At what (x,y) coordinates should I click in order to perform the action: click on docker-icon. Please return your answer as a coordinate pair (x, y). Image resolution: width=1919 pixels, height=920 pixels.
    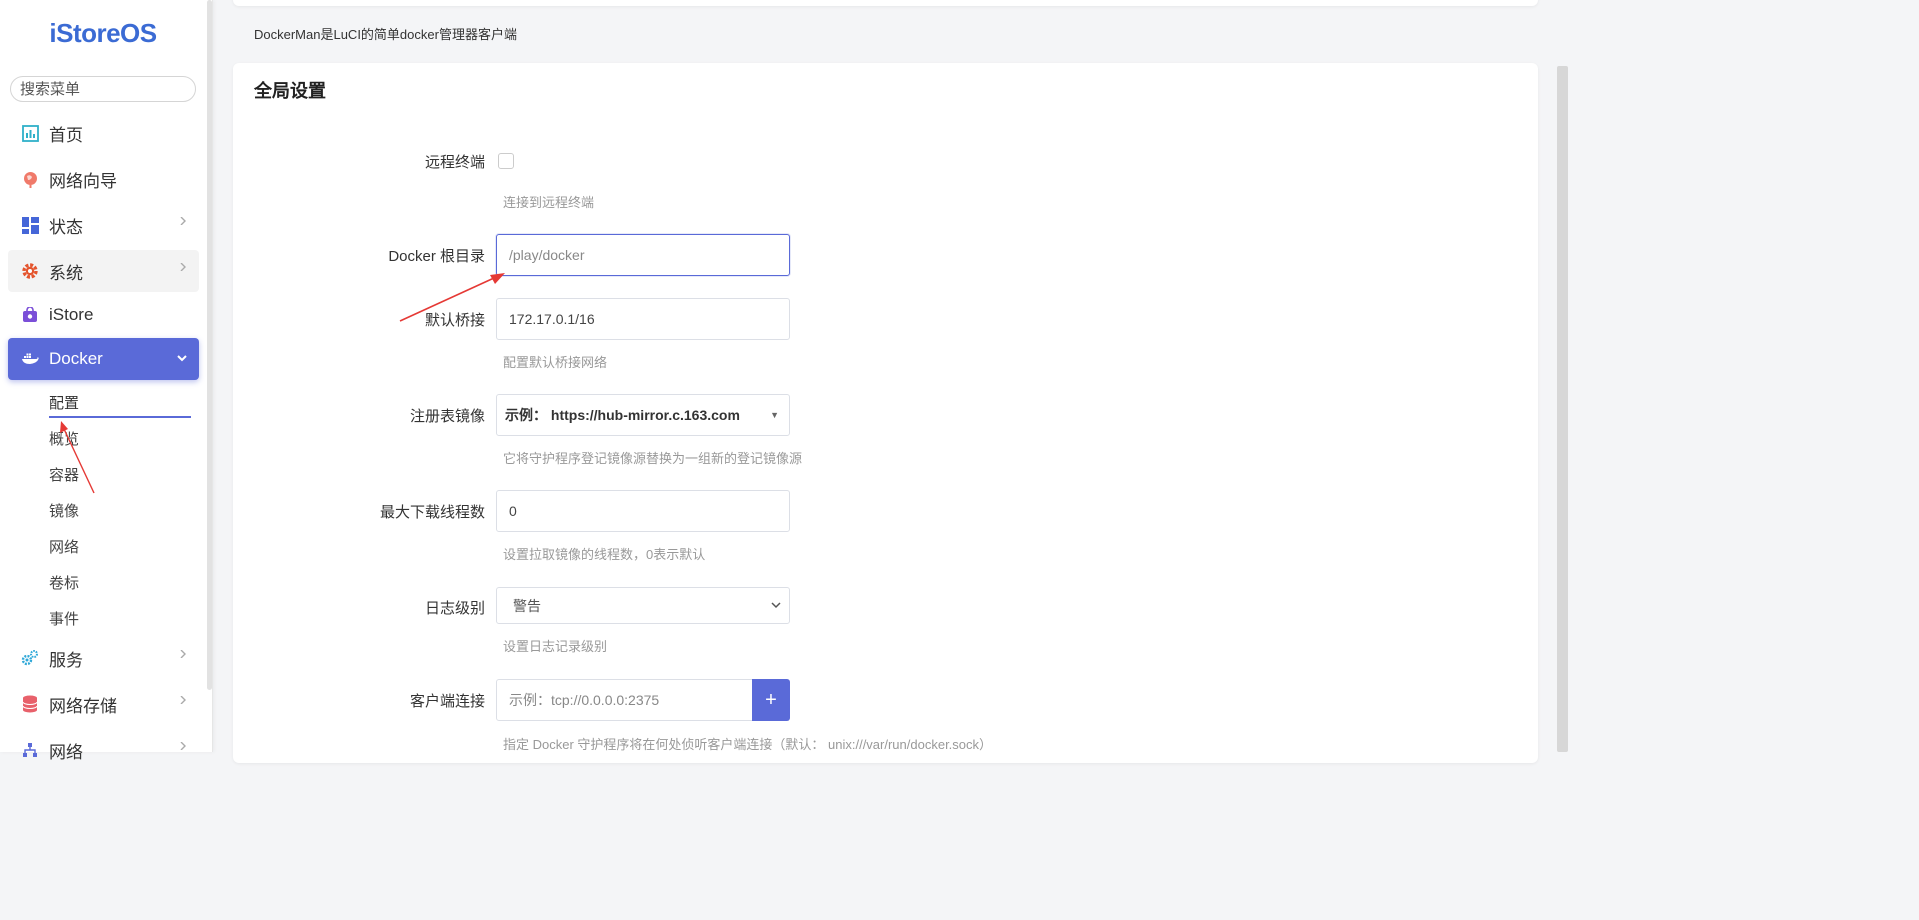
    Looking at the image, I should click on (30, 359).